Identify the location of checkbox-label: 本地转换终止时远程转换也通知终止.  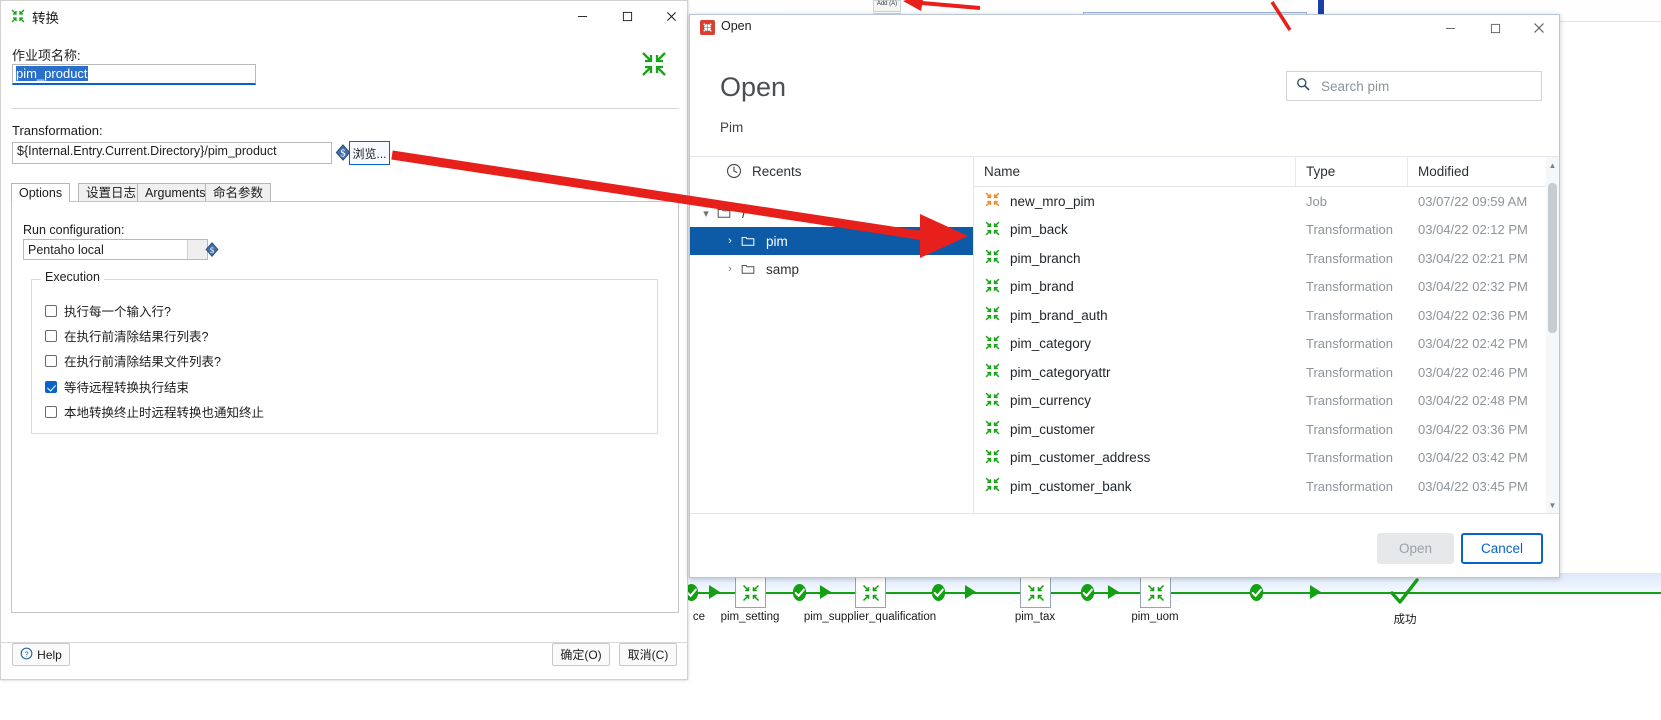
(164, 413).